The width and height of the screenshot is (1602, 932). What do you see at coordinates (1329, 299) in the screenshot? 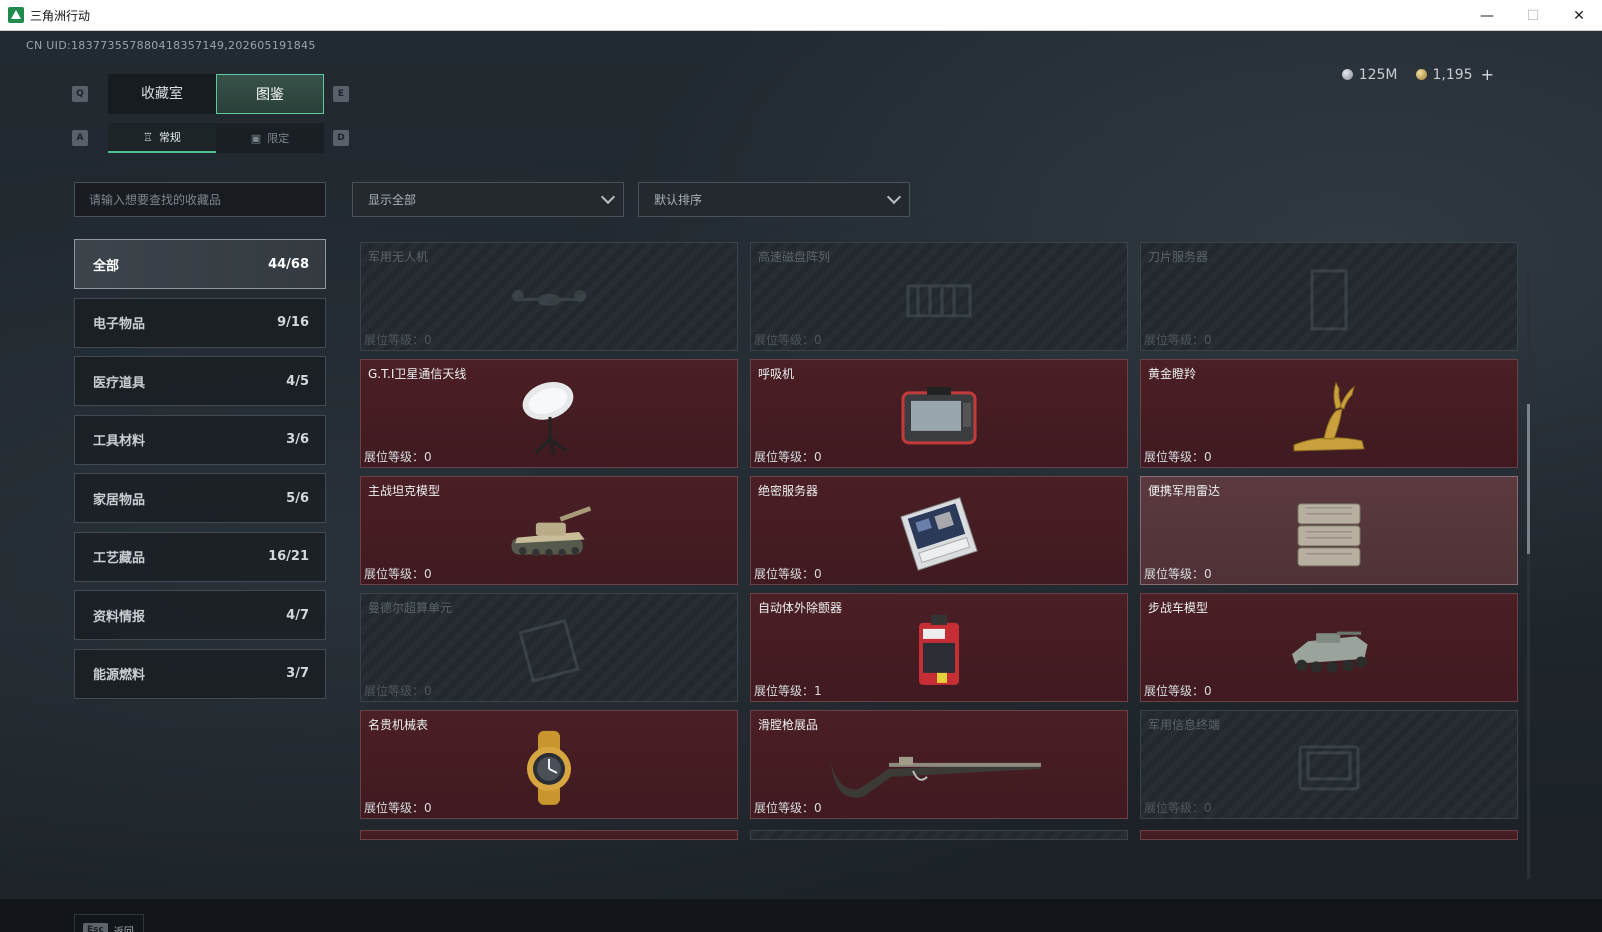
I see `blade-server-icon` at bounding box center [1329, 299].